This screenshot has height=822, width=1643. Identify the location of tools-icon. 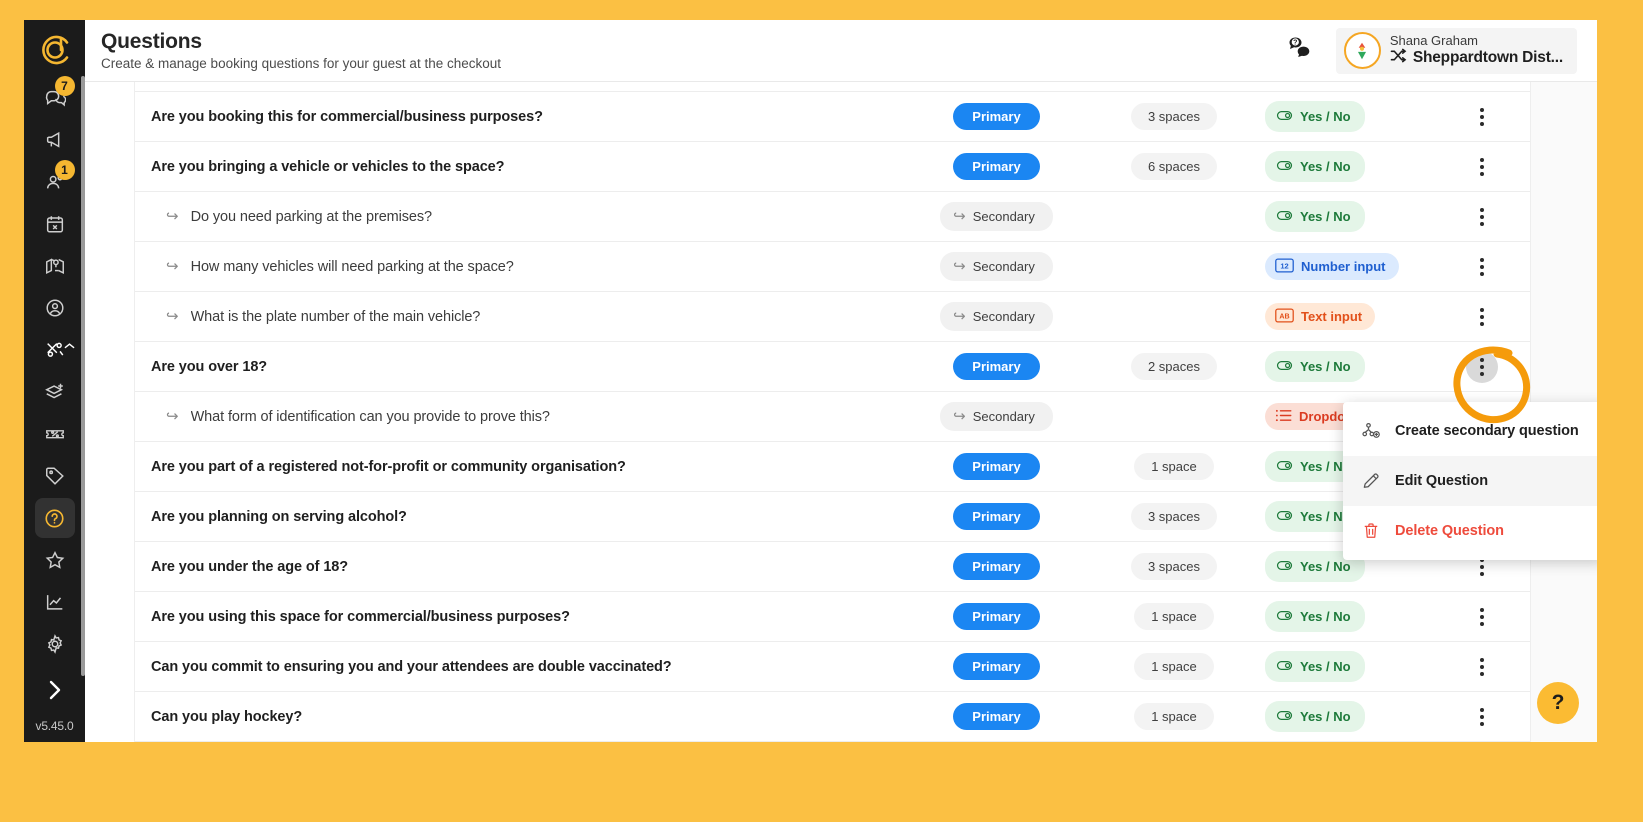
(55, 350).